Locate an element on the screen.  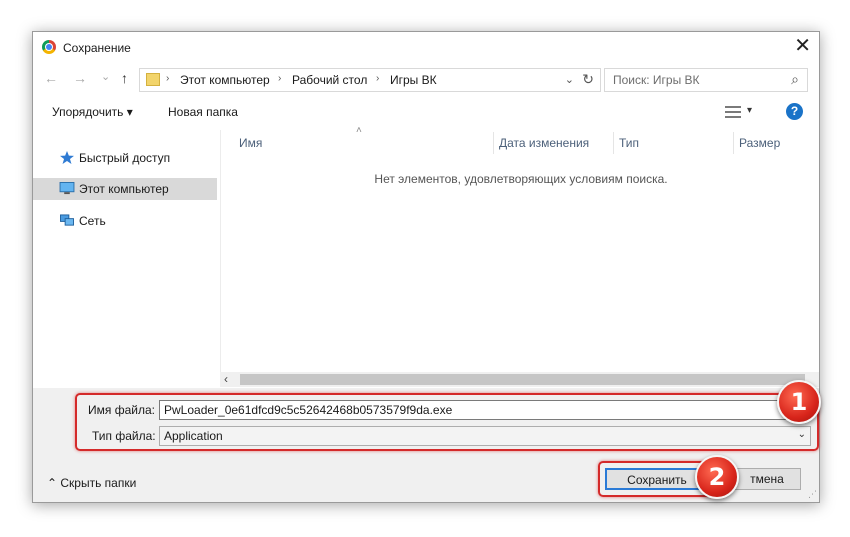
network-icon is located at coordinates (67, 220).